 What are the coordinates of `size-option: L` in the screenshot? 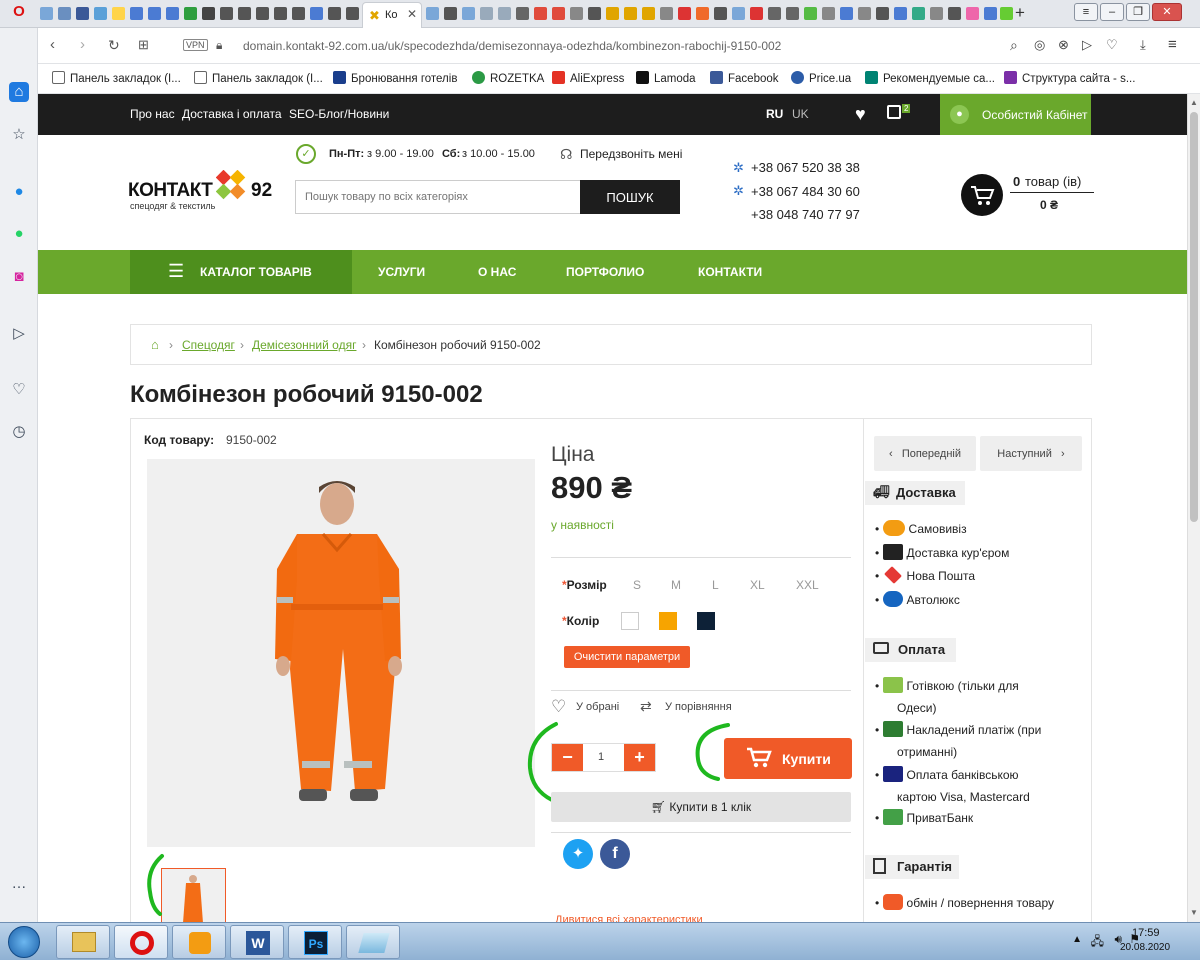 It's located at (715, 585).